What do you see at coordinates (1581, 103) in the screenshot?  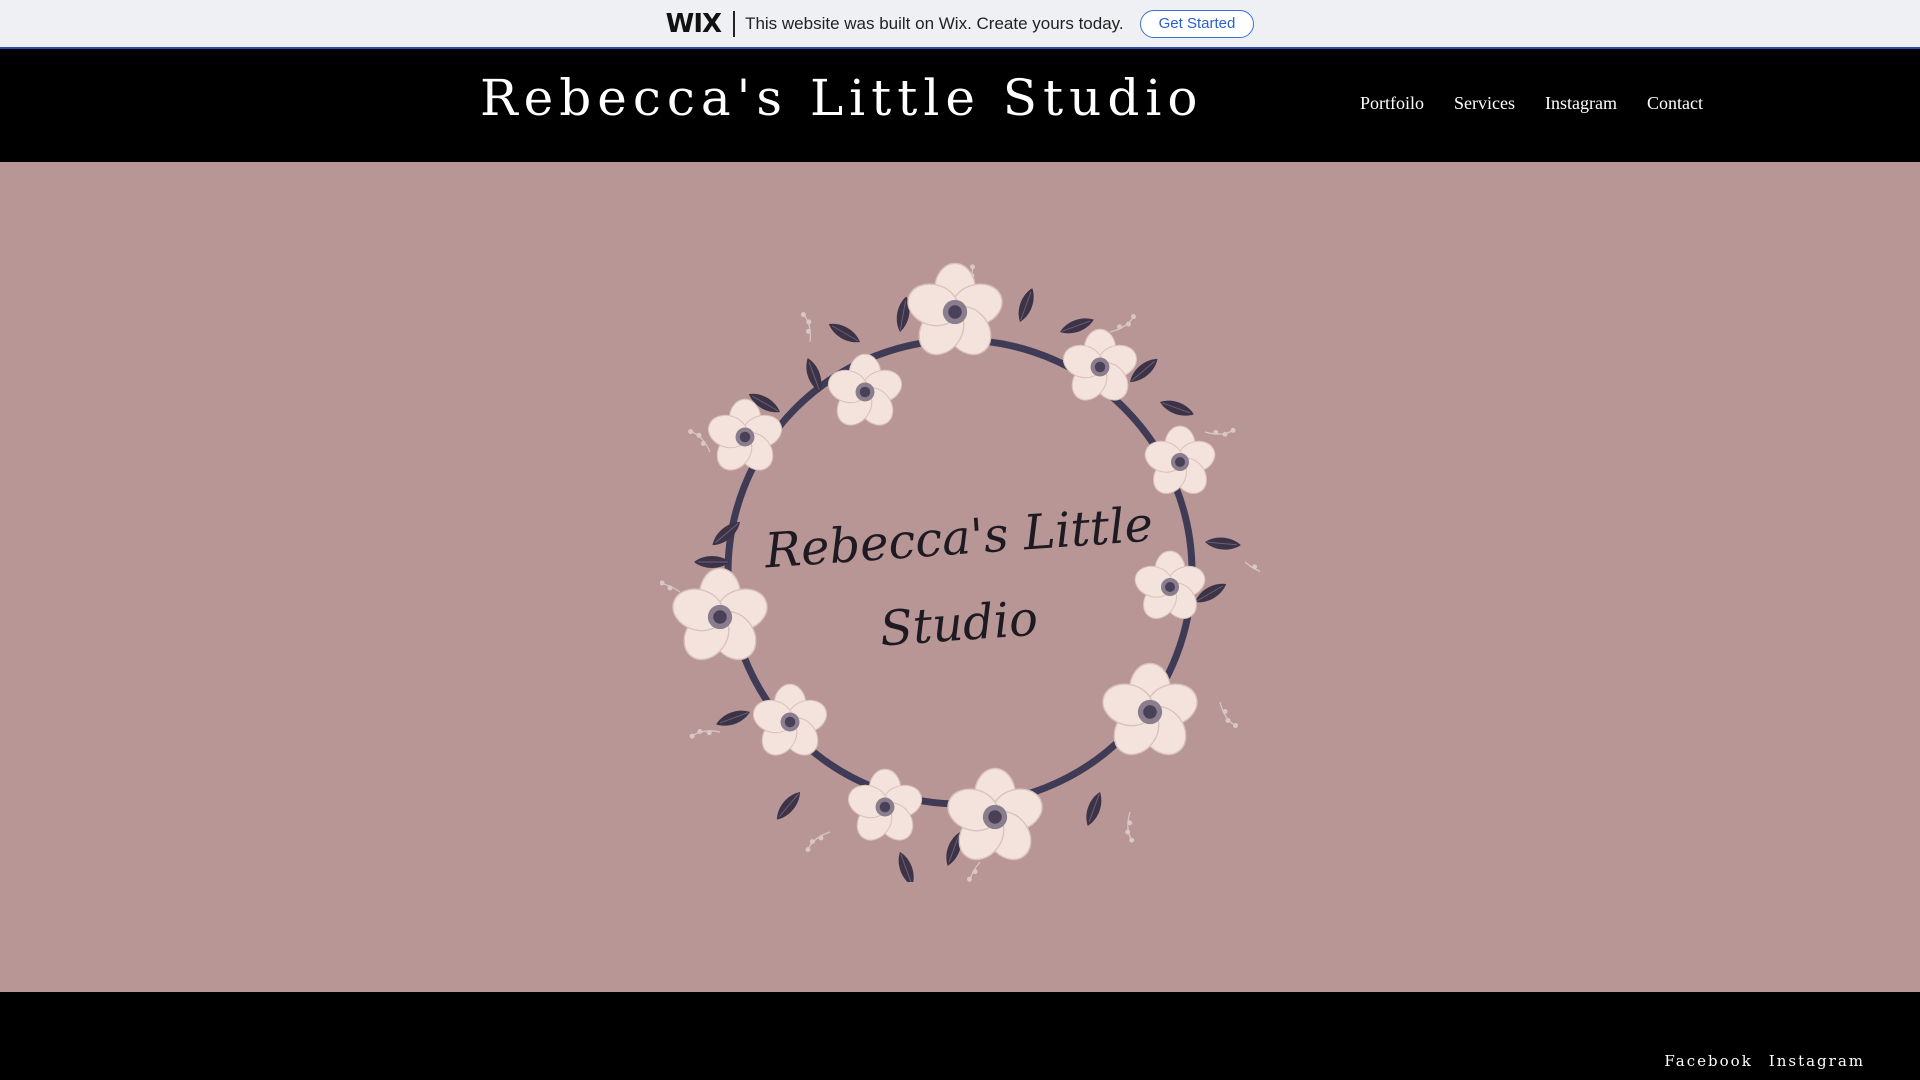 I see `nav-item-instagram: Instagram` at bounding box center [1581, 103].